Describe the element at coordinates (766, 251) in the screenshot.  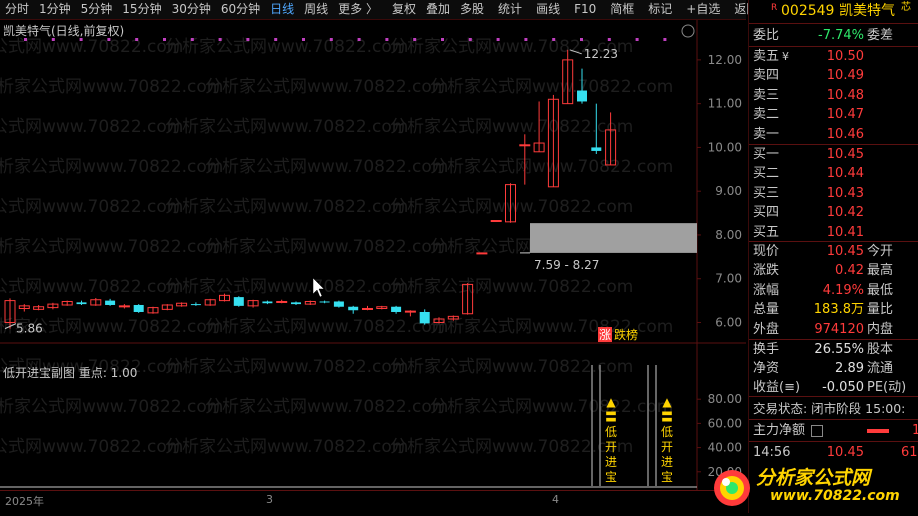
I see `stat-label: 现价` at that location.